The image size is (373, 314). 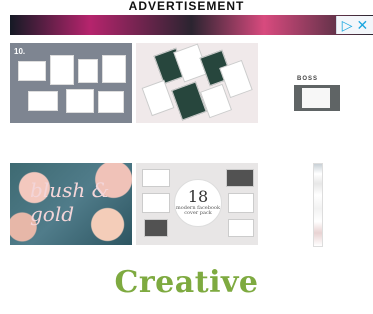 What do you see at coordinates (354, 25) in the screenshot?
I see `ad-choices-icon: ▷ ✕` at bounding box center [354, 25].